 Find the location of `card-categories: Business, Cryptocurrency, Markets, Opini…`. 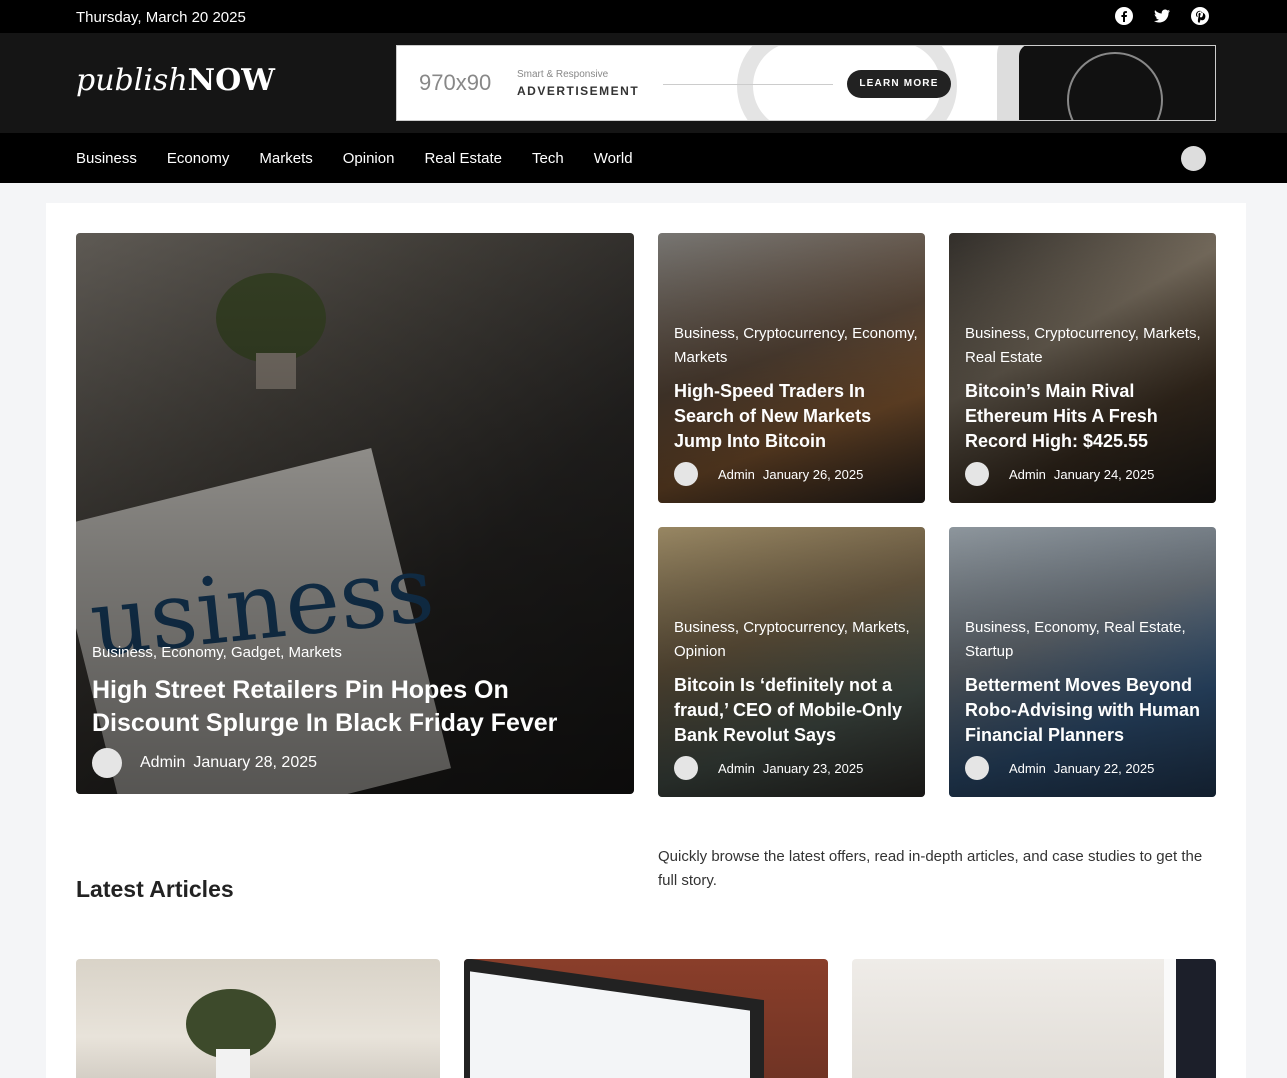

card-categories: Business, Cryptocurrency, Markets, Opini… is located at coordinates (796, 640).